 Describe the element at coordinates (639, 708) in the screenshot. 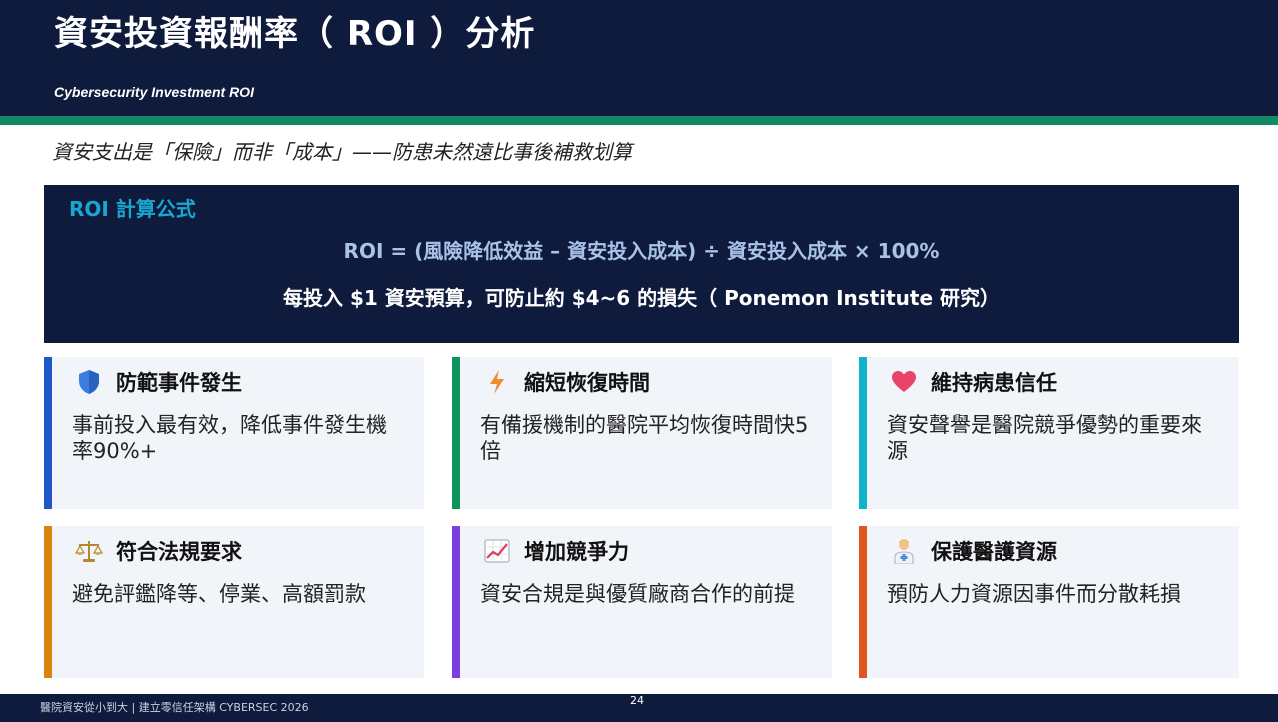

I see `slide-footer: 醫院資安從小到大 | 建立零信任架構 CYBERSEC 2026 24` at that location.